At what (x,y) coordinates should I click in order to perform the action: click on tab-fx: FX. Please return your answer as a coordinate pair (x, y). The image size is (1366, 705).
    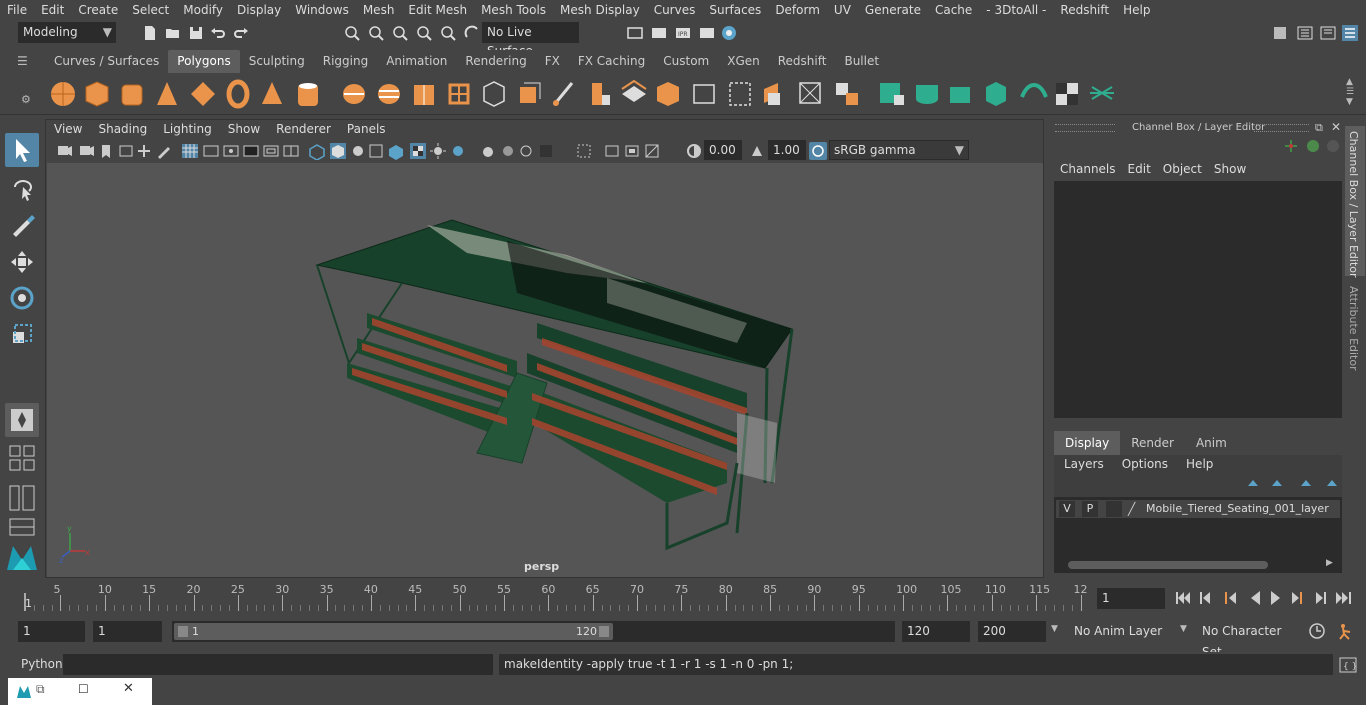
    Looking at the image, I should click on (552, 61).